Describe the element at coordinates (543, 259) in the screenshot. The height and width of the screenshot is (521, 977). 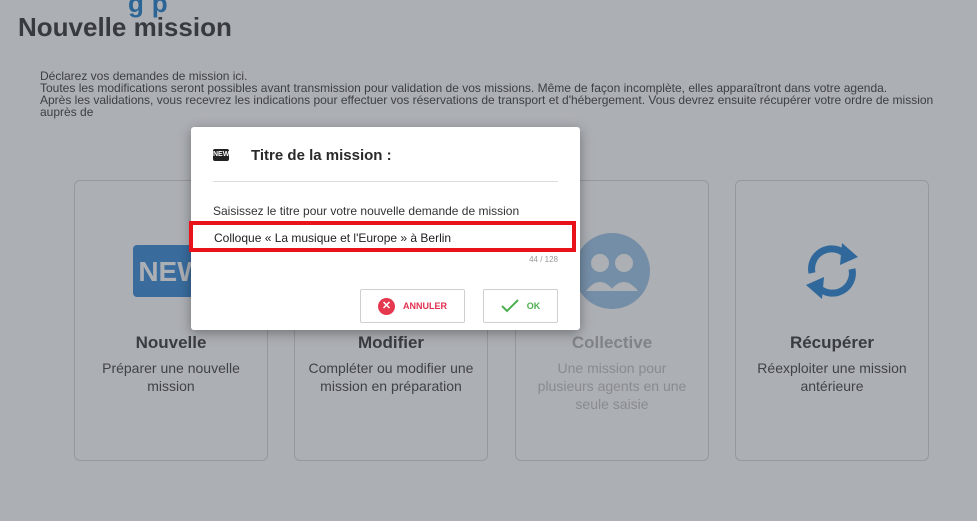
I see `character-counter: 44 / 128` at that location.